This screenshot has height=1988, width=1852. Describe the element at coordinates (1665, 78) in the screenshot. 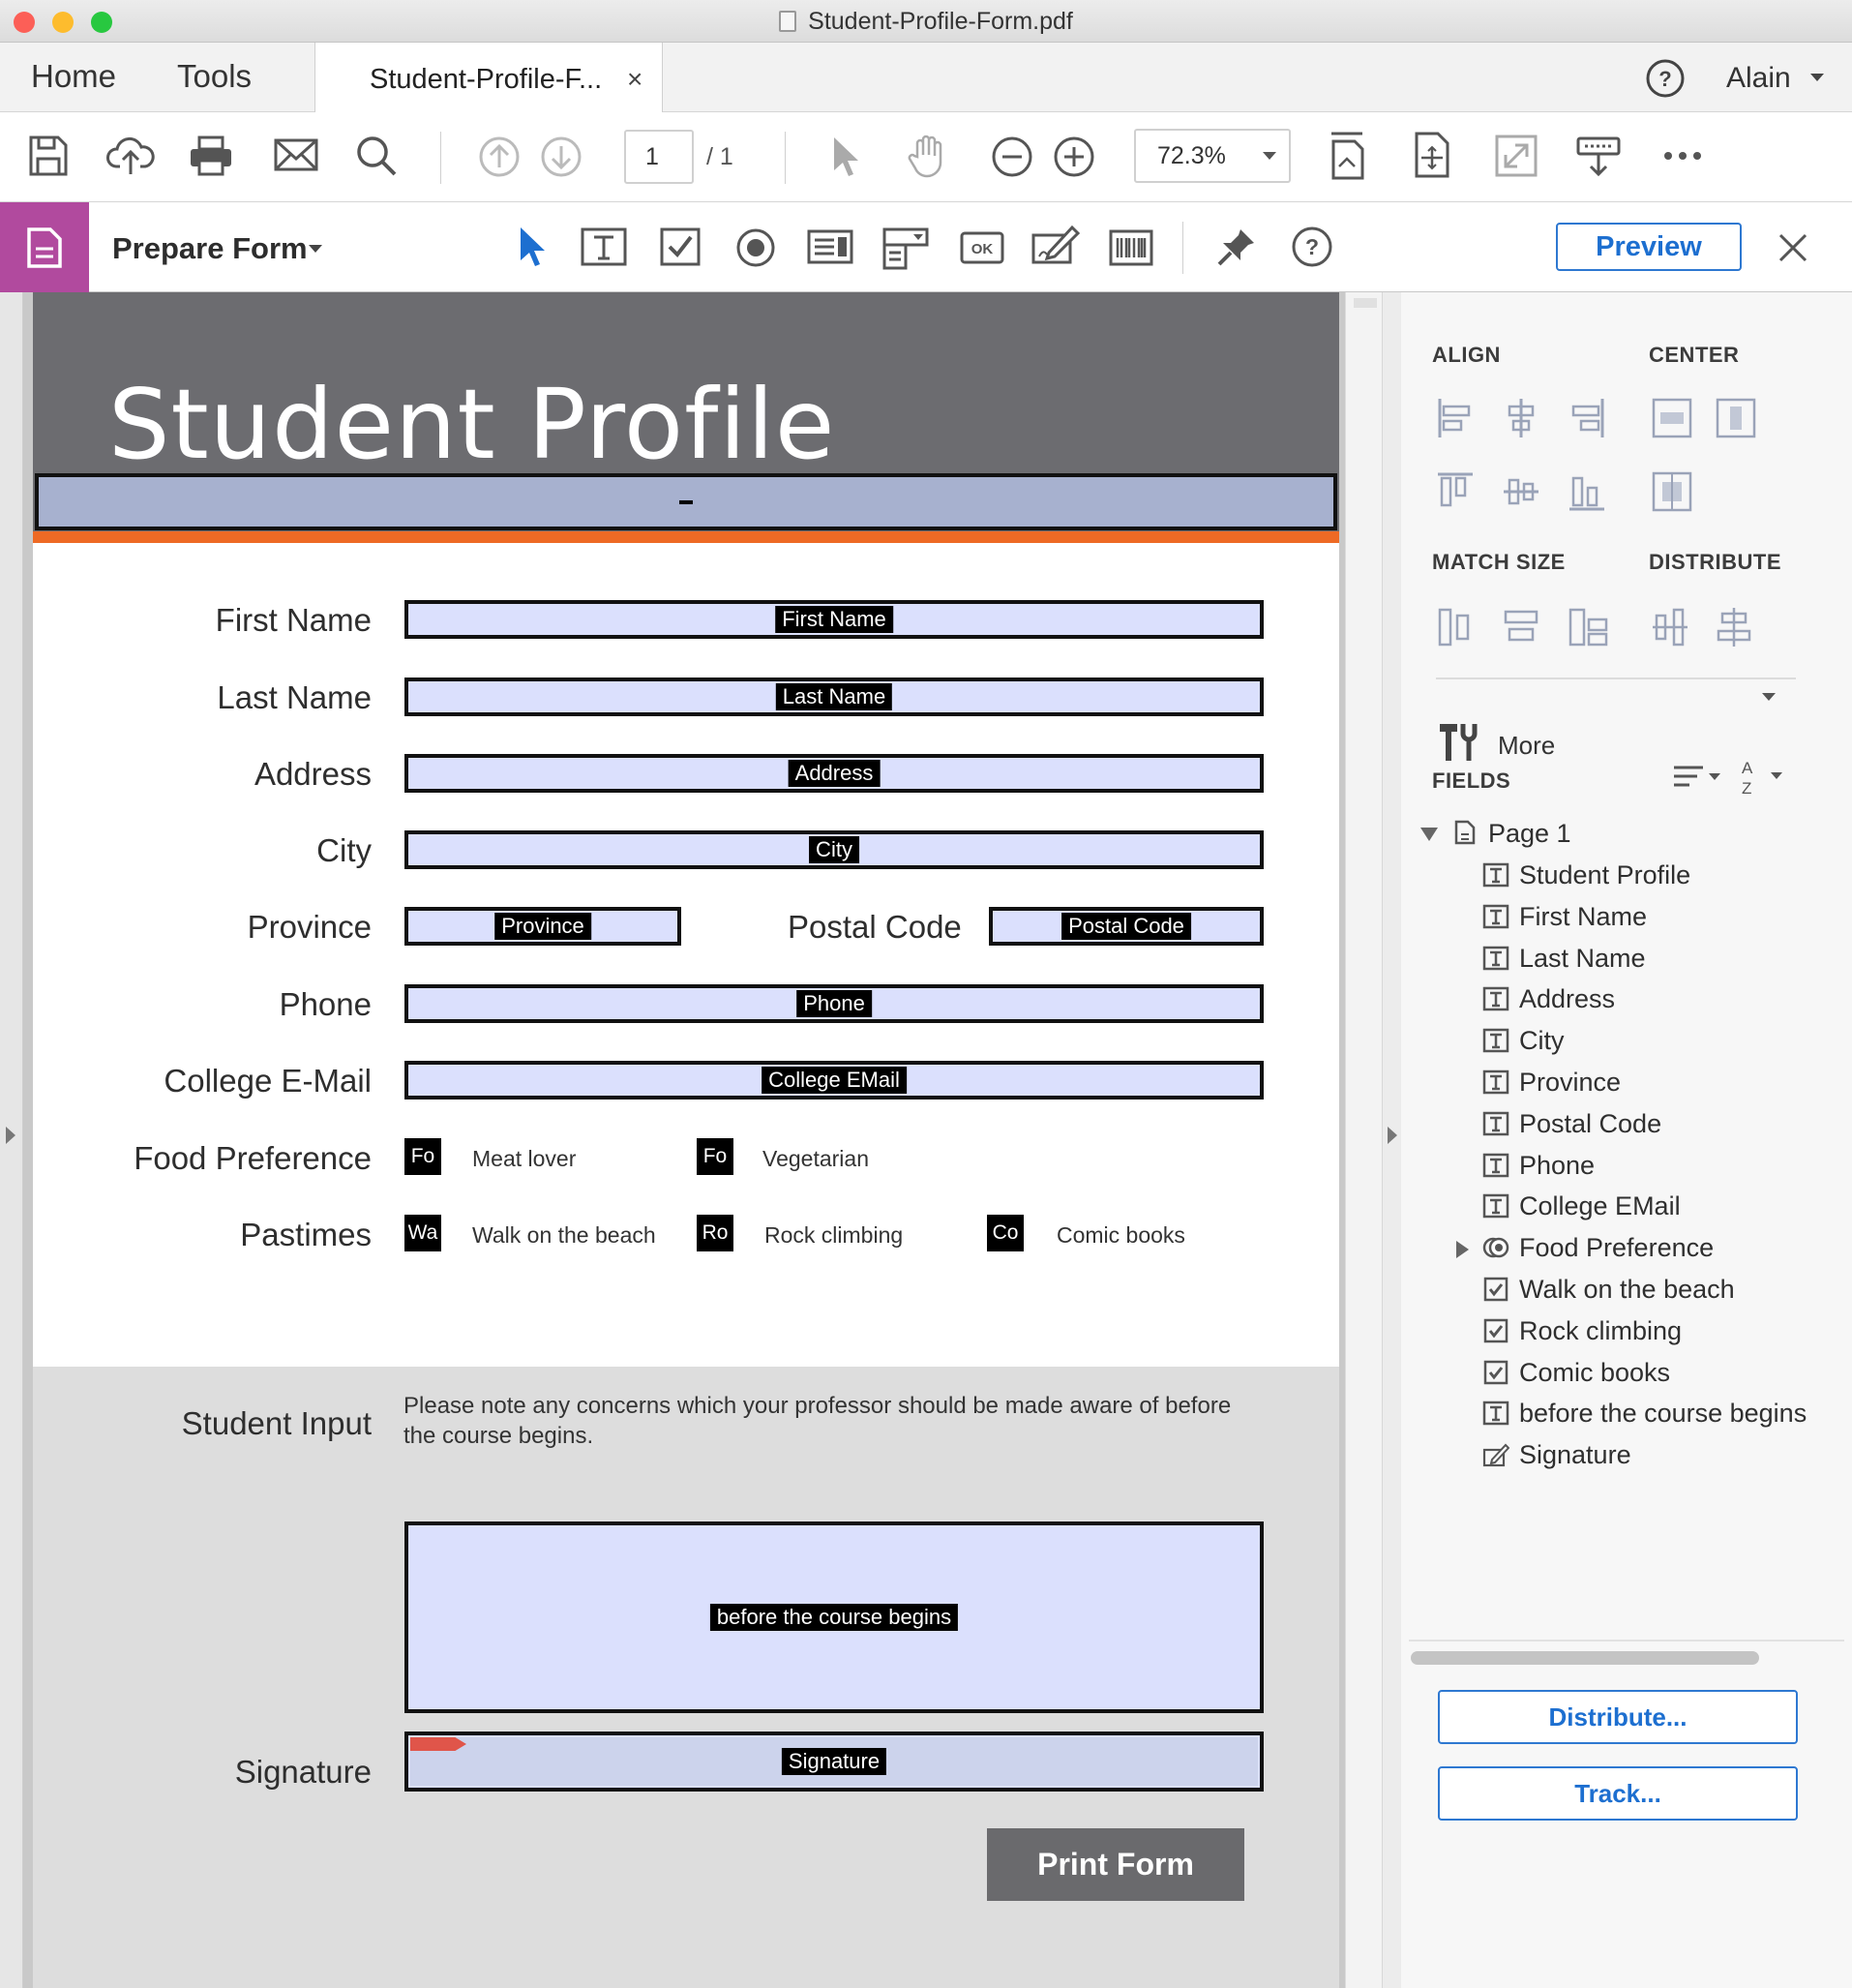

I see `help-icon: ?` at that location.